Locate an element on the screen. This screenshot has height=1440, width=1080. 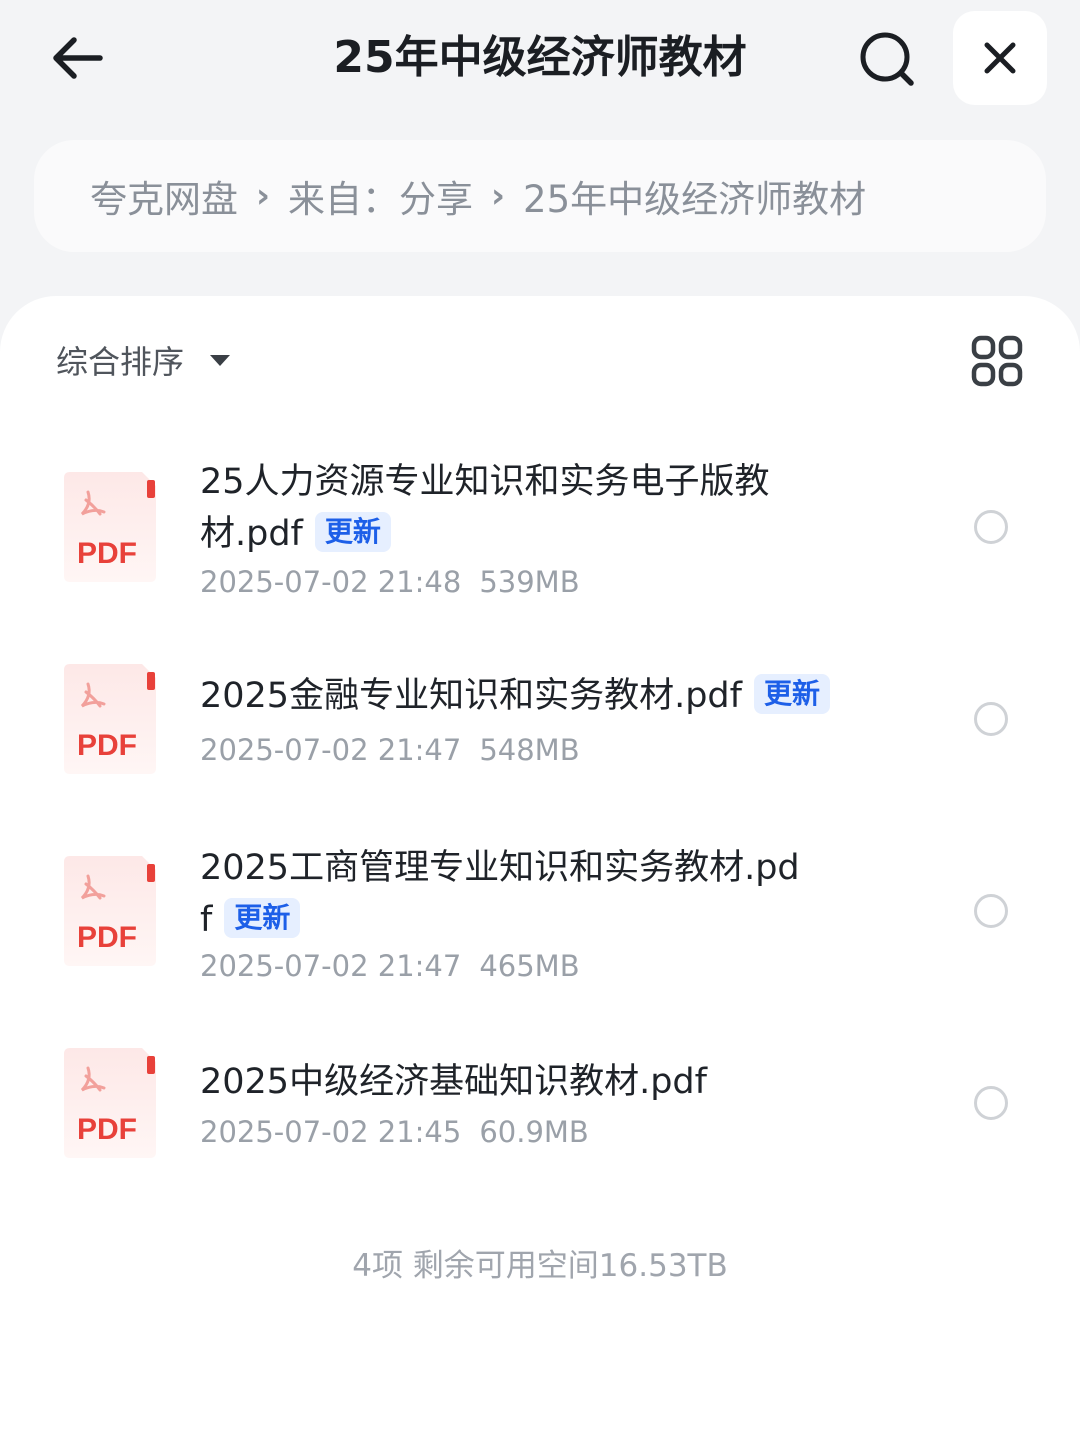
sort-dropdown: 综合排序 is located at coordinates (143, 360).